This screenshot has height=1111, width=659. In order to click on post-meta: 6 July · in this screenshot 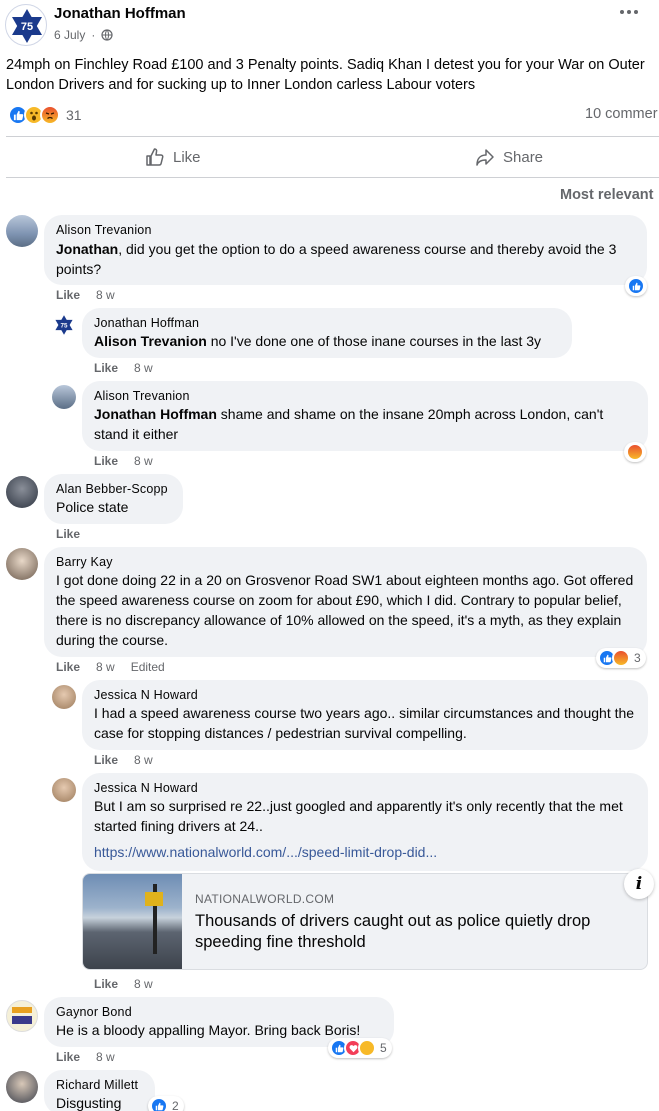, I will do `click(83, 35)`.